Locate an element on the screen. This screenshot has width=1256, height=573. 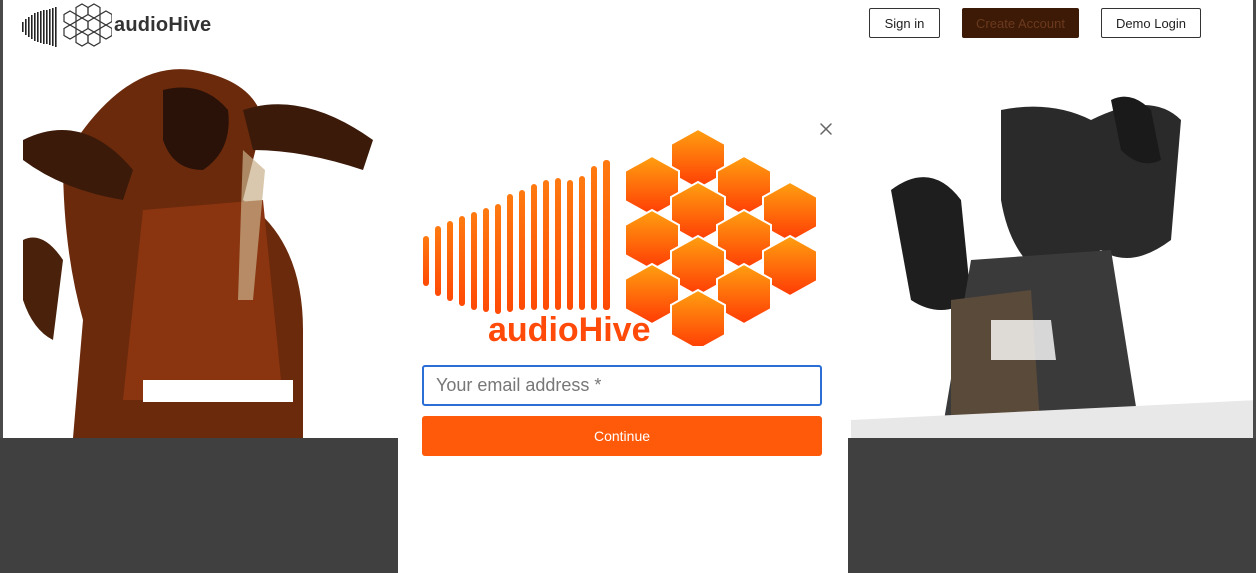
honeycomb-icon is located at coordinates (721, 236).